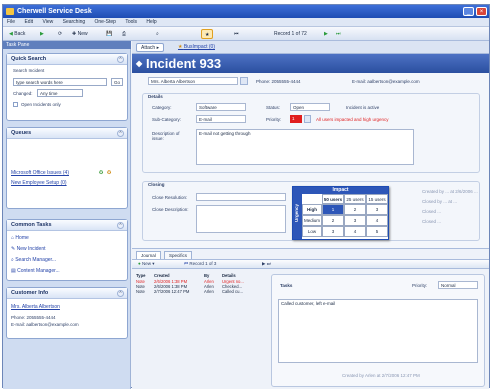  Describe the element at coordinates (221, 107) in the screenshot. I see `category-select: Software` at that location.